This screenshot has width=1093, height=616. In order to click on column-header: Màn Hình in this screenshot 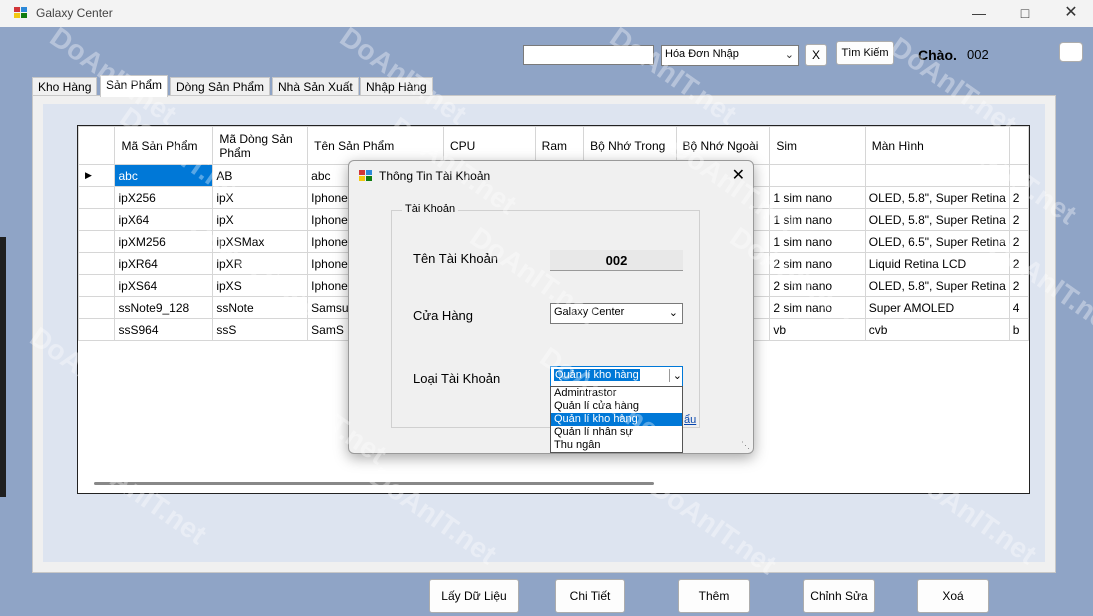, I will do `click(937, 145)`.